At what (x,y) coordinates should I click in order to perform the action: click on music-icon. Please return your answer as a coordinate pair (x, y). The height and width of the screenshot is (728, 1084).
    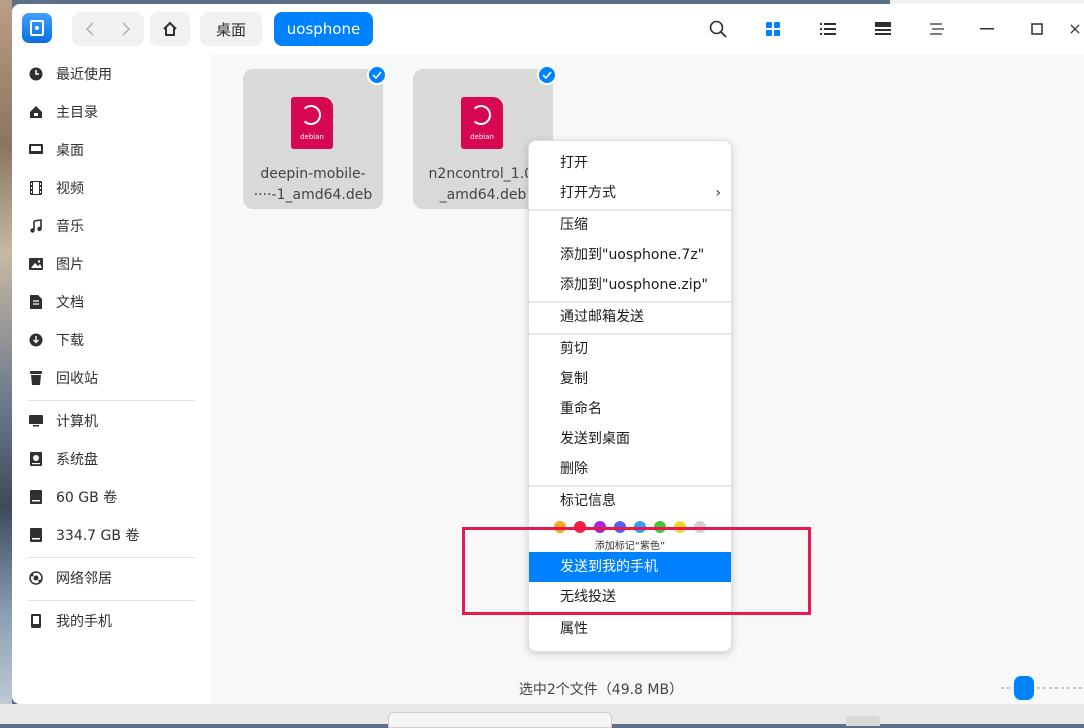
    Looking at the image, I should click on (36, 226).